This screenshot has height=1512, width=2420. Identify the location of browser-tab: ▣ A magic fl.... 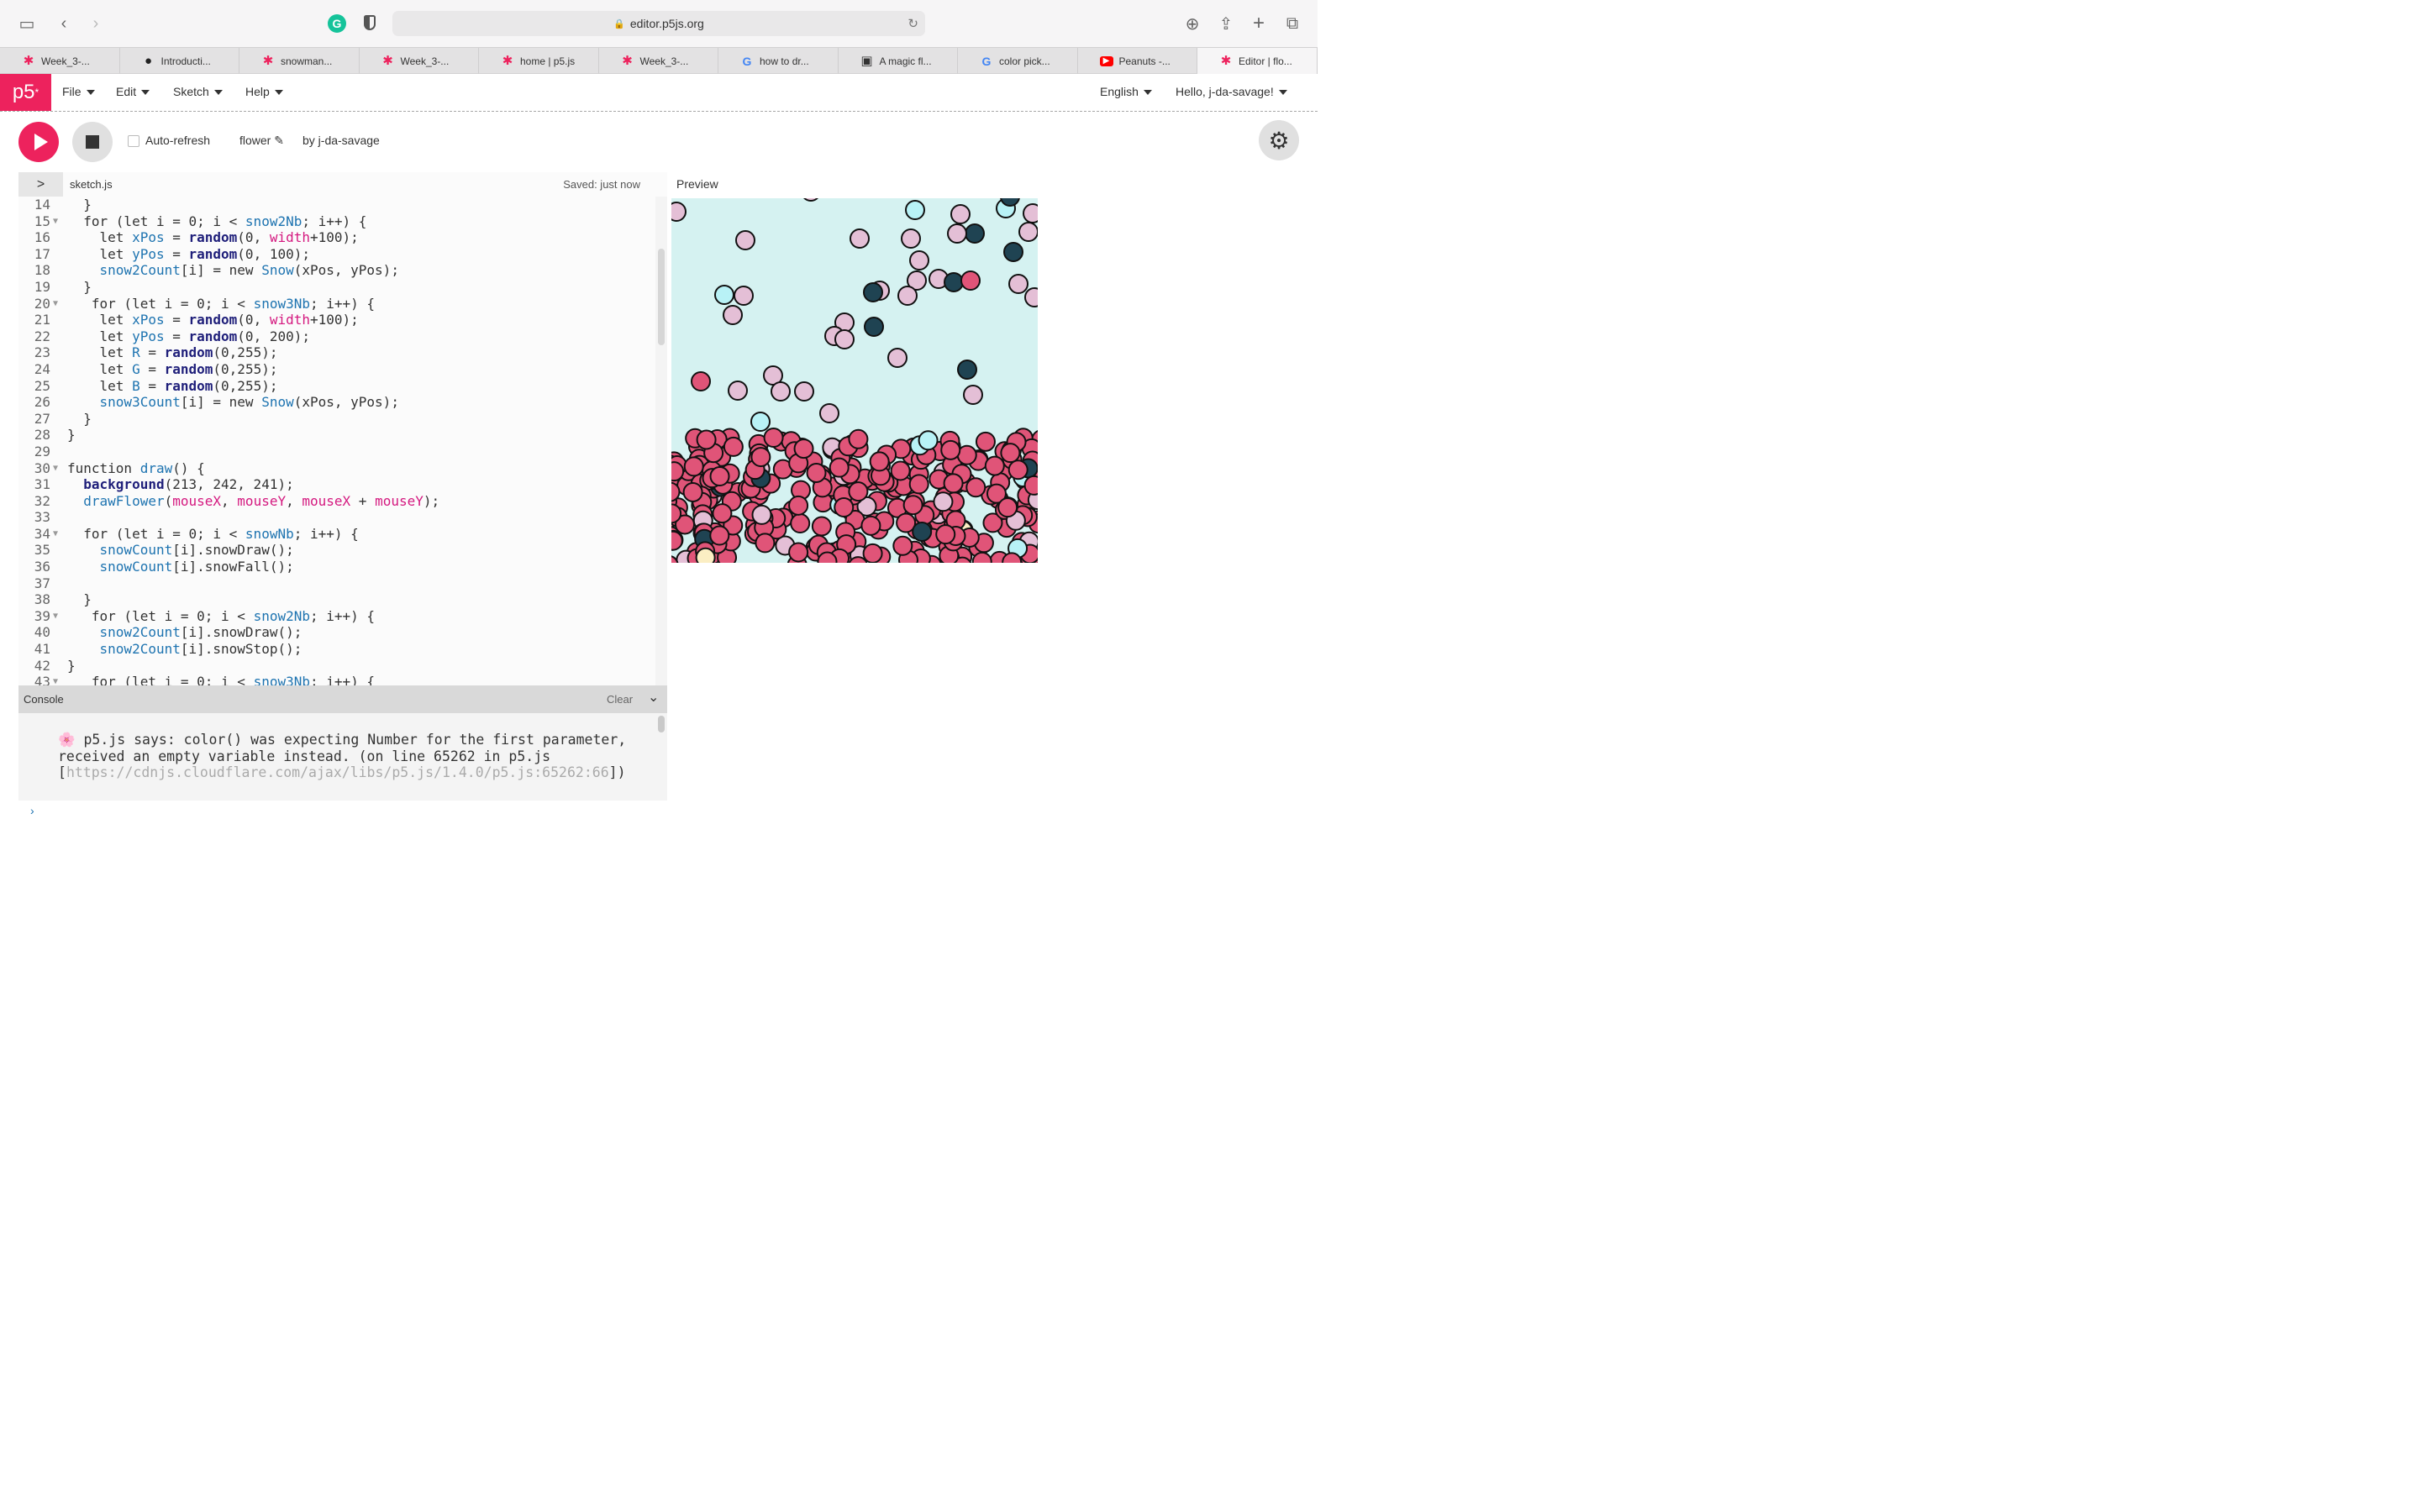
(899, 61).